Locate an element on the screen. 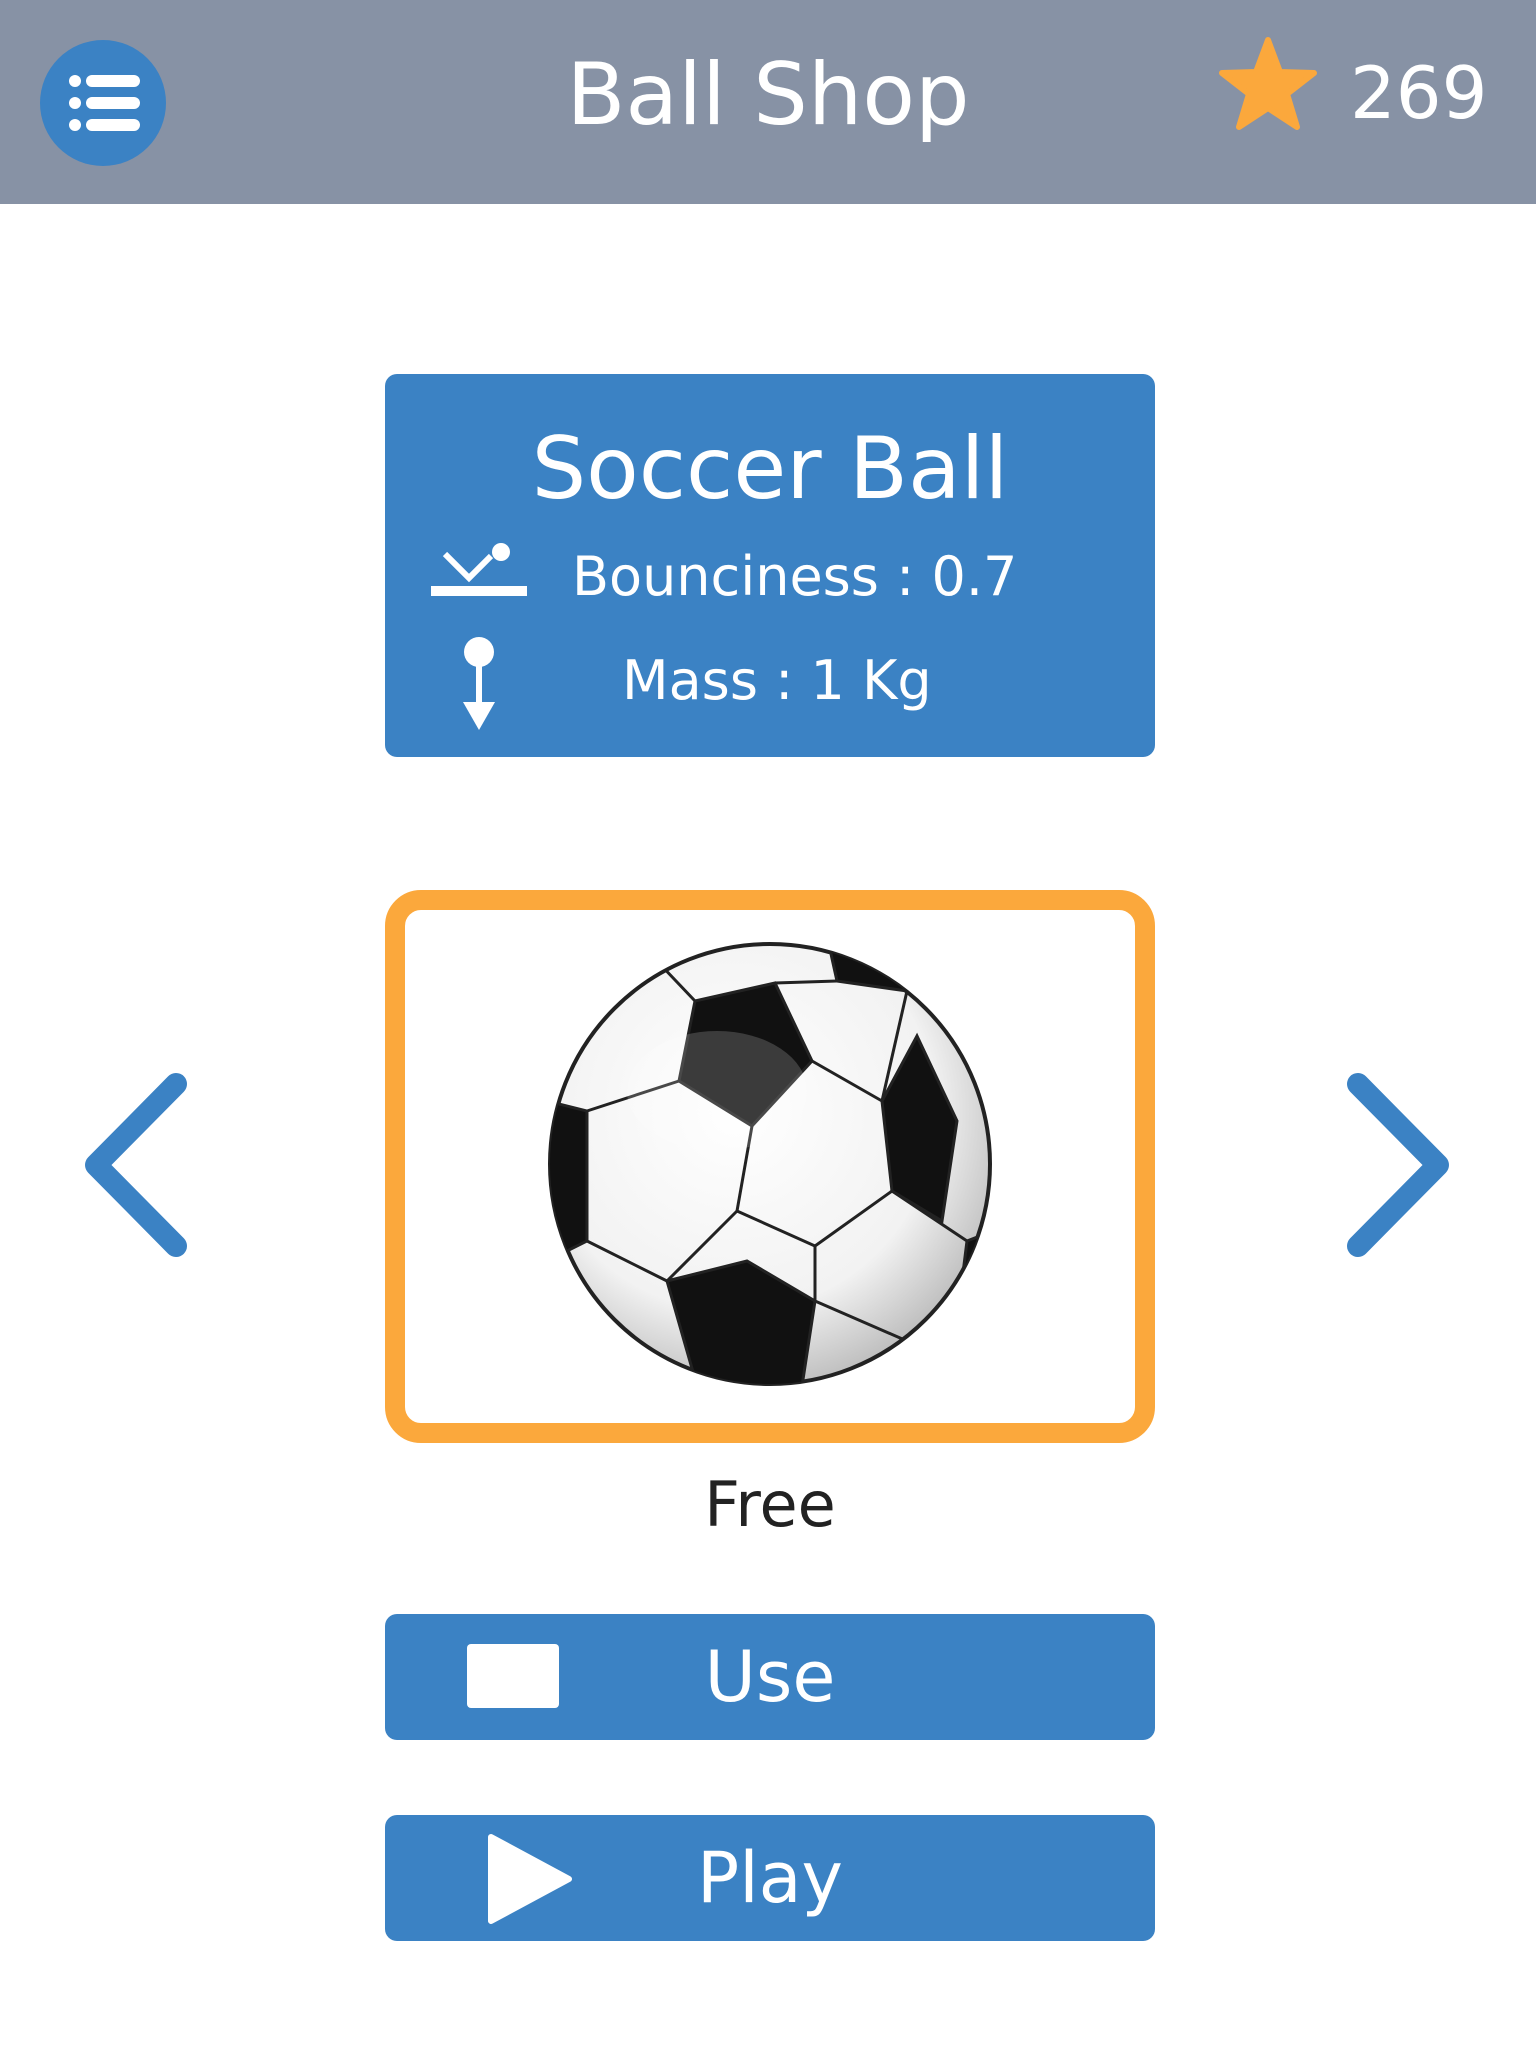 The height and width of the screenshot is (2048, 1536). ball-preview-frame is located at coordinates (770, 1166).